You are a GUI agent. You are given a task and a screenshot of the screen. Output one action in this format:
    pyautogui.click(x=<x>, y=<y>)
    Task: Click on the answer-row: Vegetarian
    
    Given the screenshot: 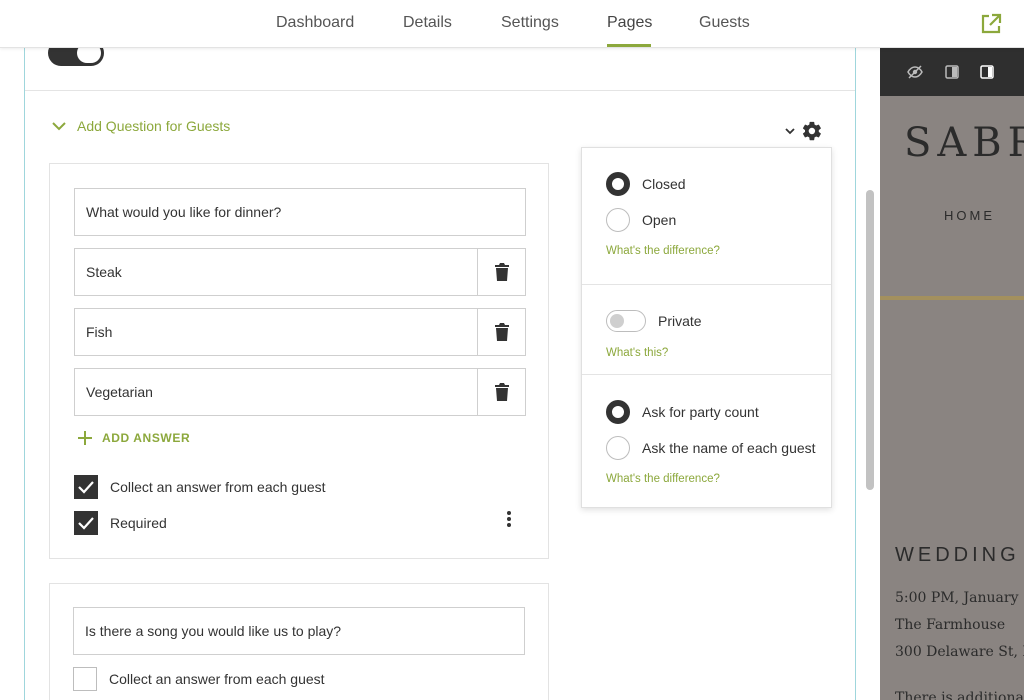 What is the action you would take?
    pyautogui.click(x=300, y=392)
    